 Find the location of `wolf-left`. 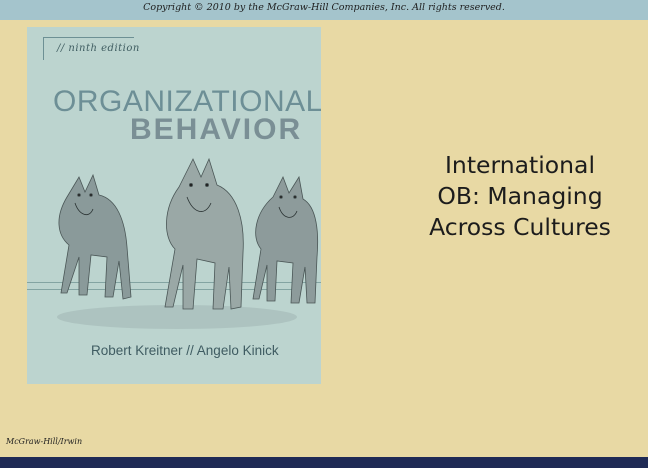

wolf-left is located at coordinates (95, 236).